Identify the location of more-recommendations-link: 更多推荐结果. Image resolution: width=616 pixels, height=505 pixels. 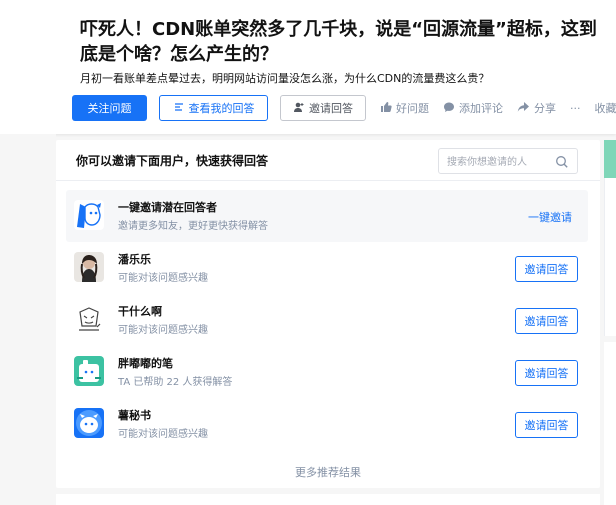
(328, 472).